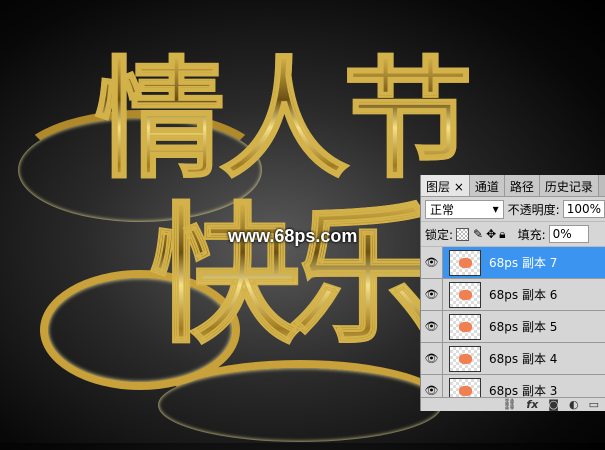 The height and width of the screenshot is (450, 605). I want to click on fx-icon: fx, so click(532, 404).